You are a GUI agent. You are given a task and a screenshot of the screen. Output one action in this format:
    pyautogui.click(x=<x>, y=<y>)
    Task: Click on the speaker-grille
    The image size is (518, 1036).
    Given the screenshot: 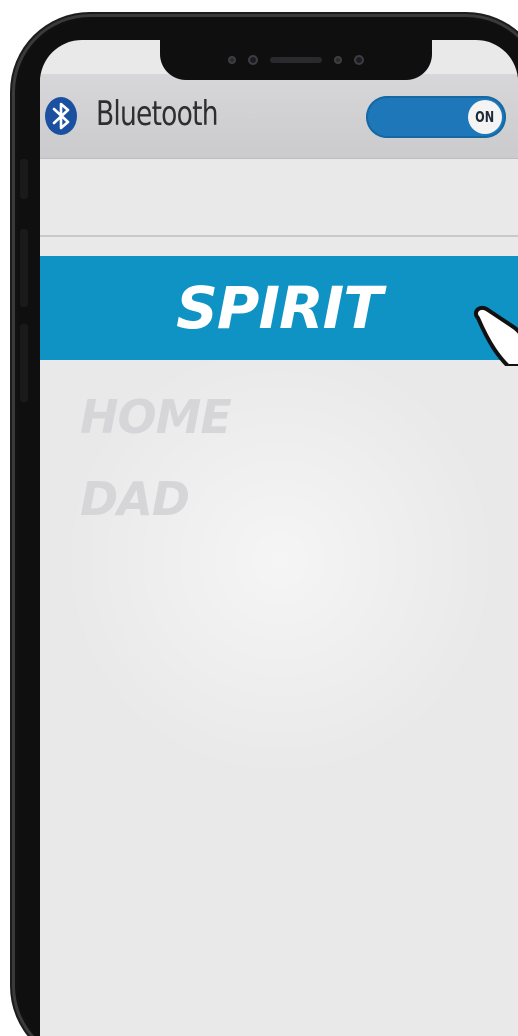 What is the action you would take?
    pyautogui.click(x=296, y=60)
    